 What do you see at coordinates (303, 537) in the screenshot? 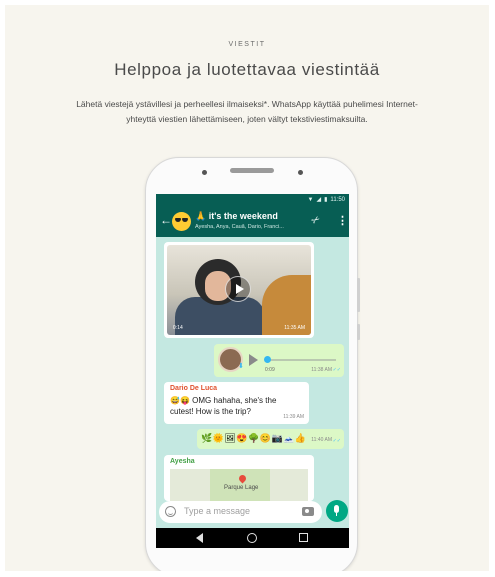
I see `nav-recent-apps-icon` at bounding box center [303, 537].